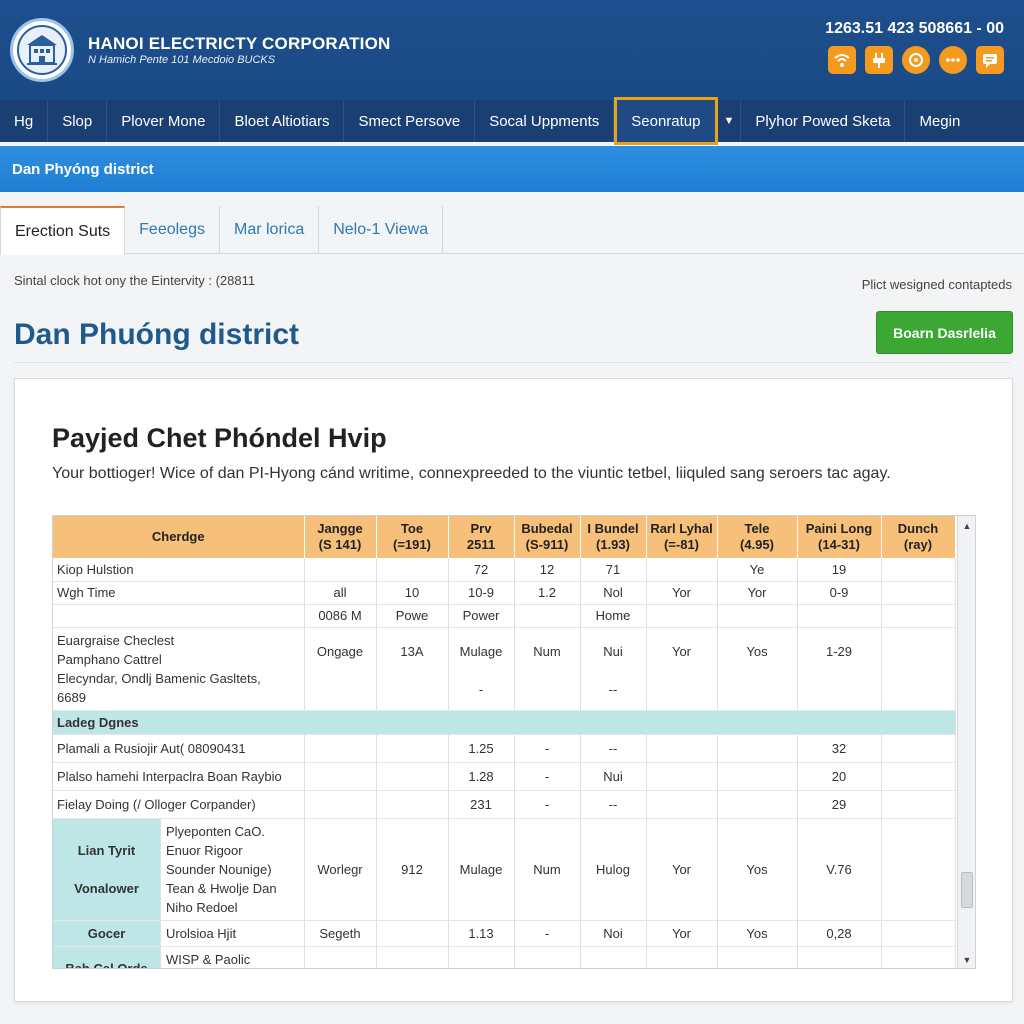  Describe the element at coordinates (944, 332) in the screenshot. I see `primary-action-button: Boarn Dasrlelia` at that location.